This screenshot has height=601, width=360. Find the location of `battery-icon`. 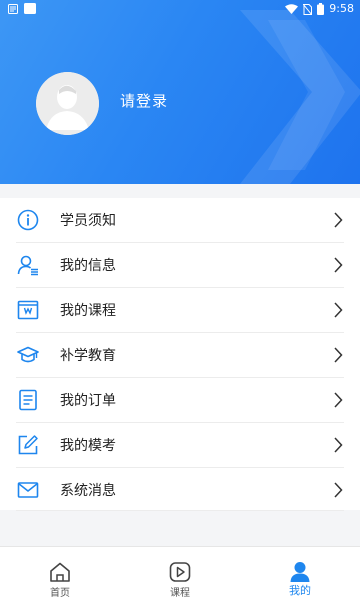

battery-icon is located at coordinates (321, 9).